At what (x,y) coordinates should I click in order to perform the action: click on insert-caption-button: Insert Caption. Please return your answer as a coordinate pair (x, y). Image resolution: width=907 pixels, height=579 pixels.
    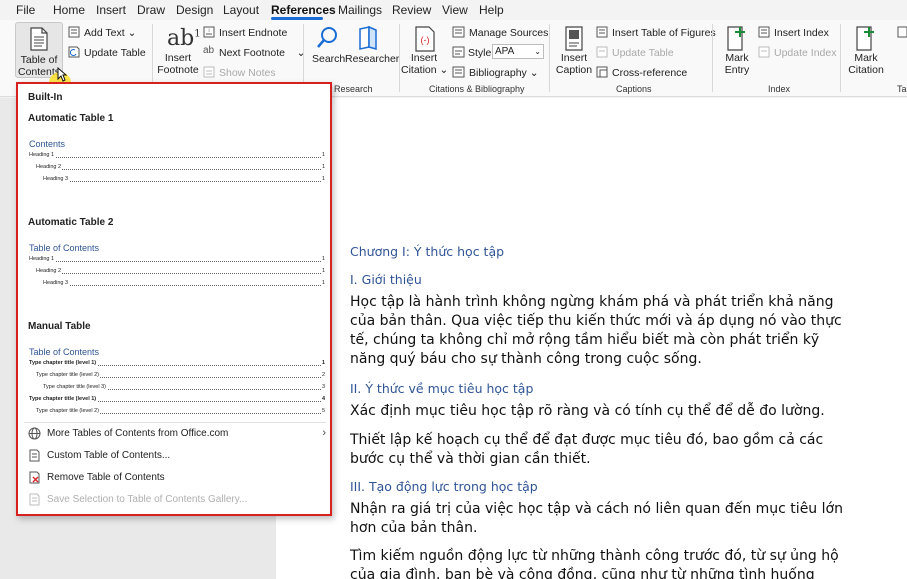
    Looking at the image, I should click on (574, 64).